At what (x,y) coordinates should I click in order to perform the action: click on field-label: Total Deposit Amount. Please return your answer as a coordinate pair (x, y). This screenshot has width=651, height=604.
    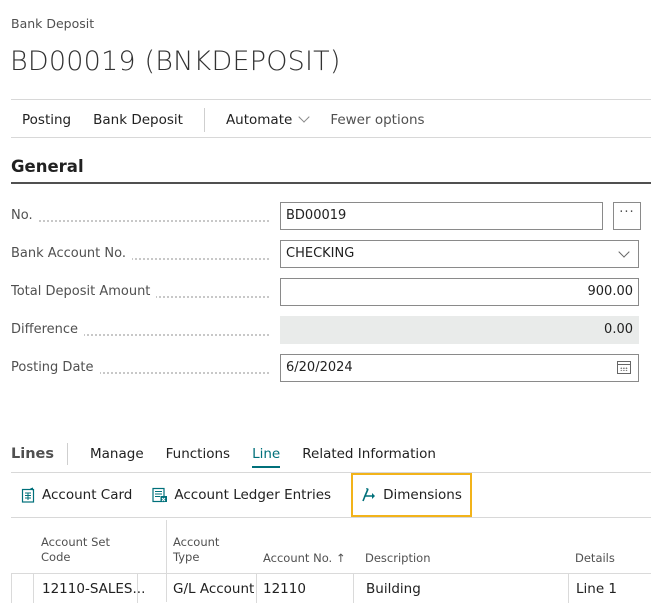
    Looking at the image, I should click on (140, 291).